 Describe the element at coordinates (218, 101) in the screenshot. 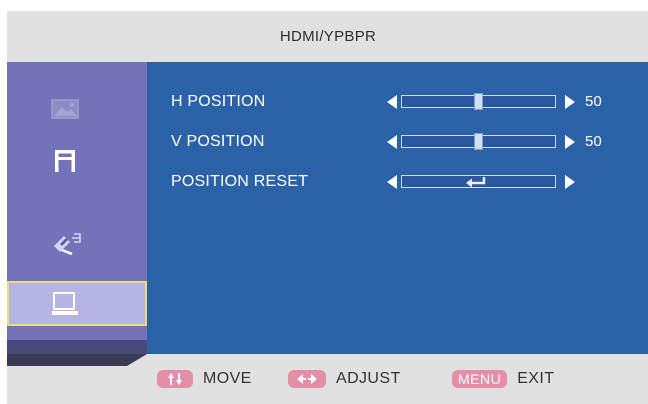

I see `h-position-label: H POSITION` at that location.